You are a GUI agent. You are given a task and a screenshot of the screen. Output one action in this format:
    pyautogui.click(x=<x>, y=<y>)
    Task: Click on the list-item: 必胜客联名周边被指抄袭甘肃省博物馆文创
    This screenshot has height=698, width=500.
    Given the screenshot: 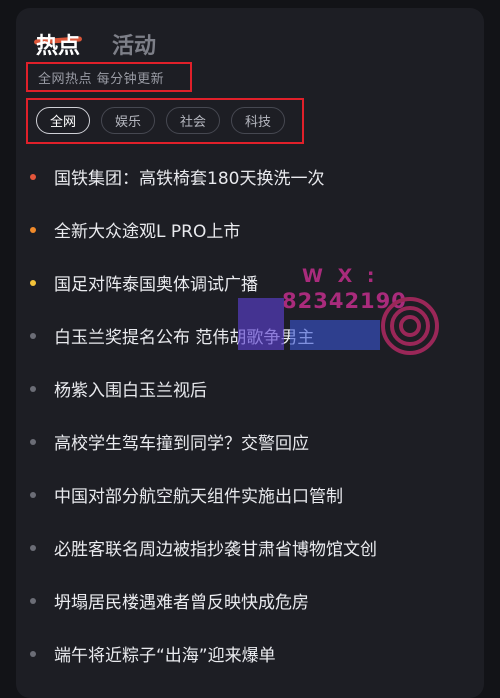 What is the action you would take?
    pyautogui.click(x=203, y=547)
    